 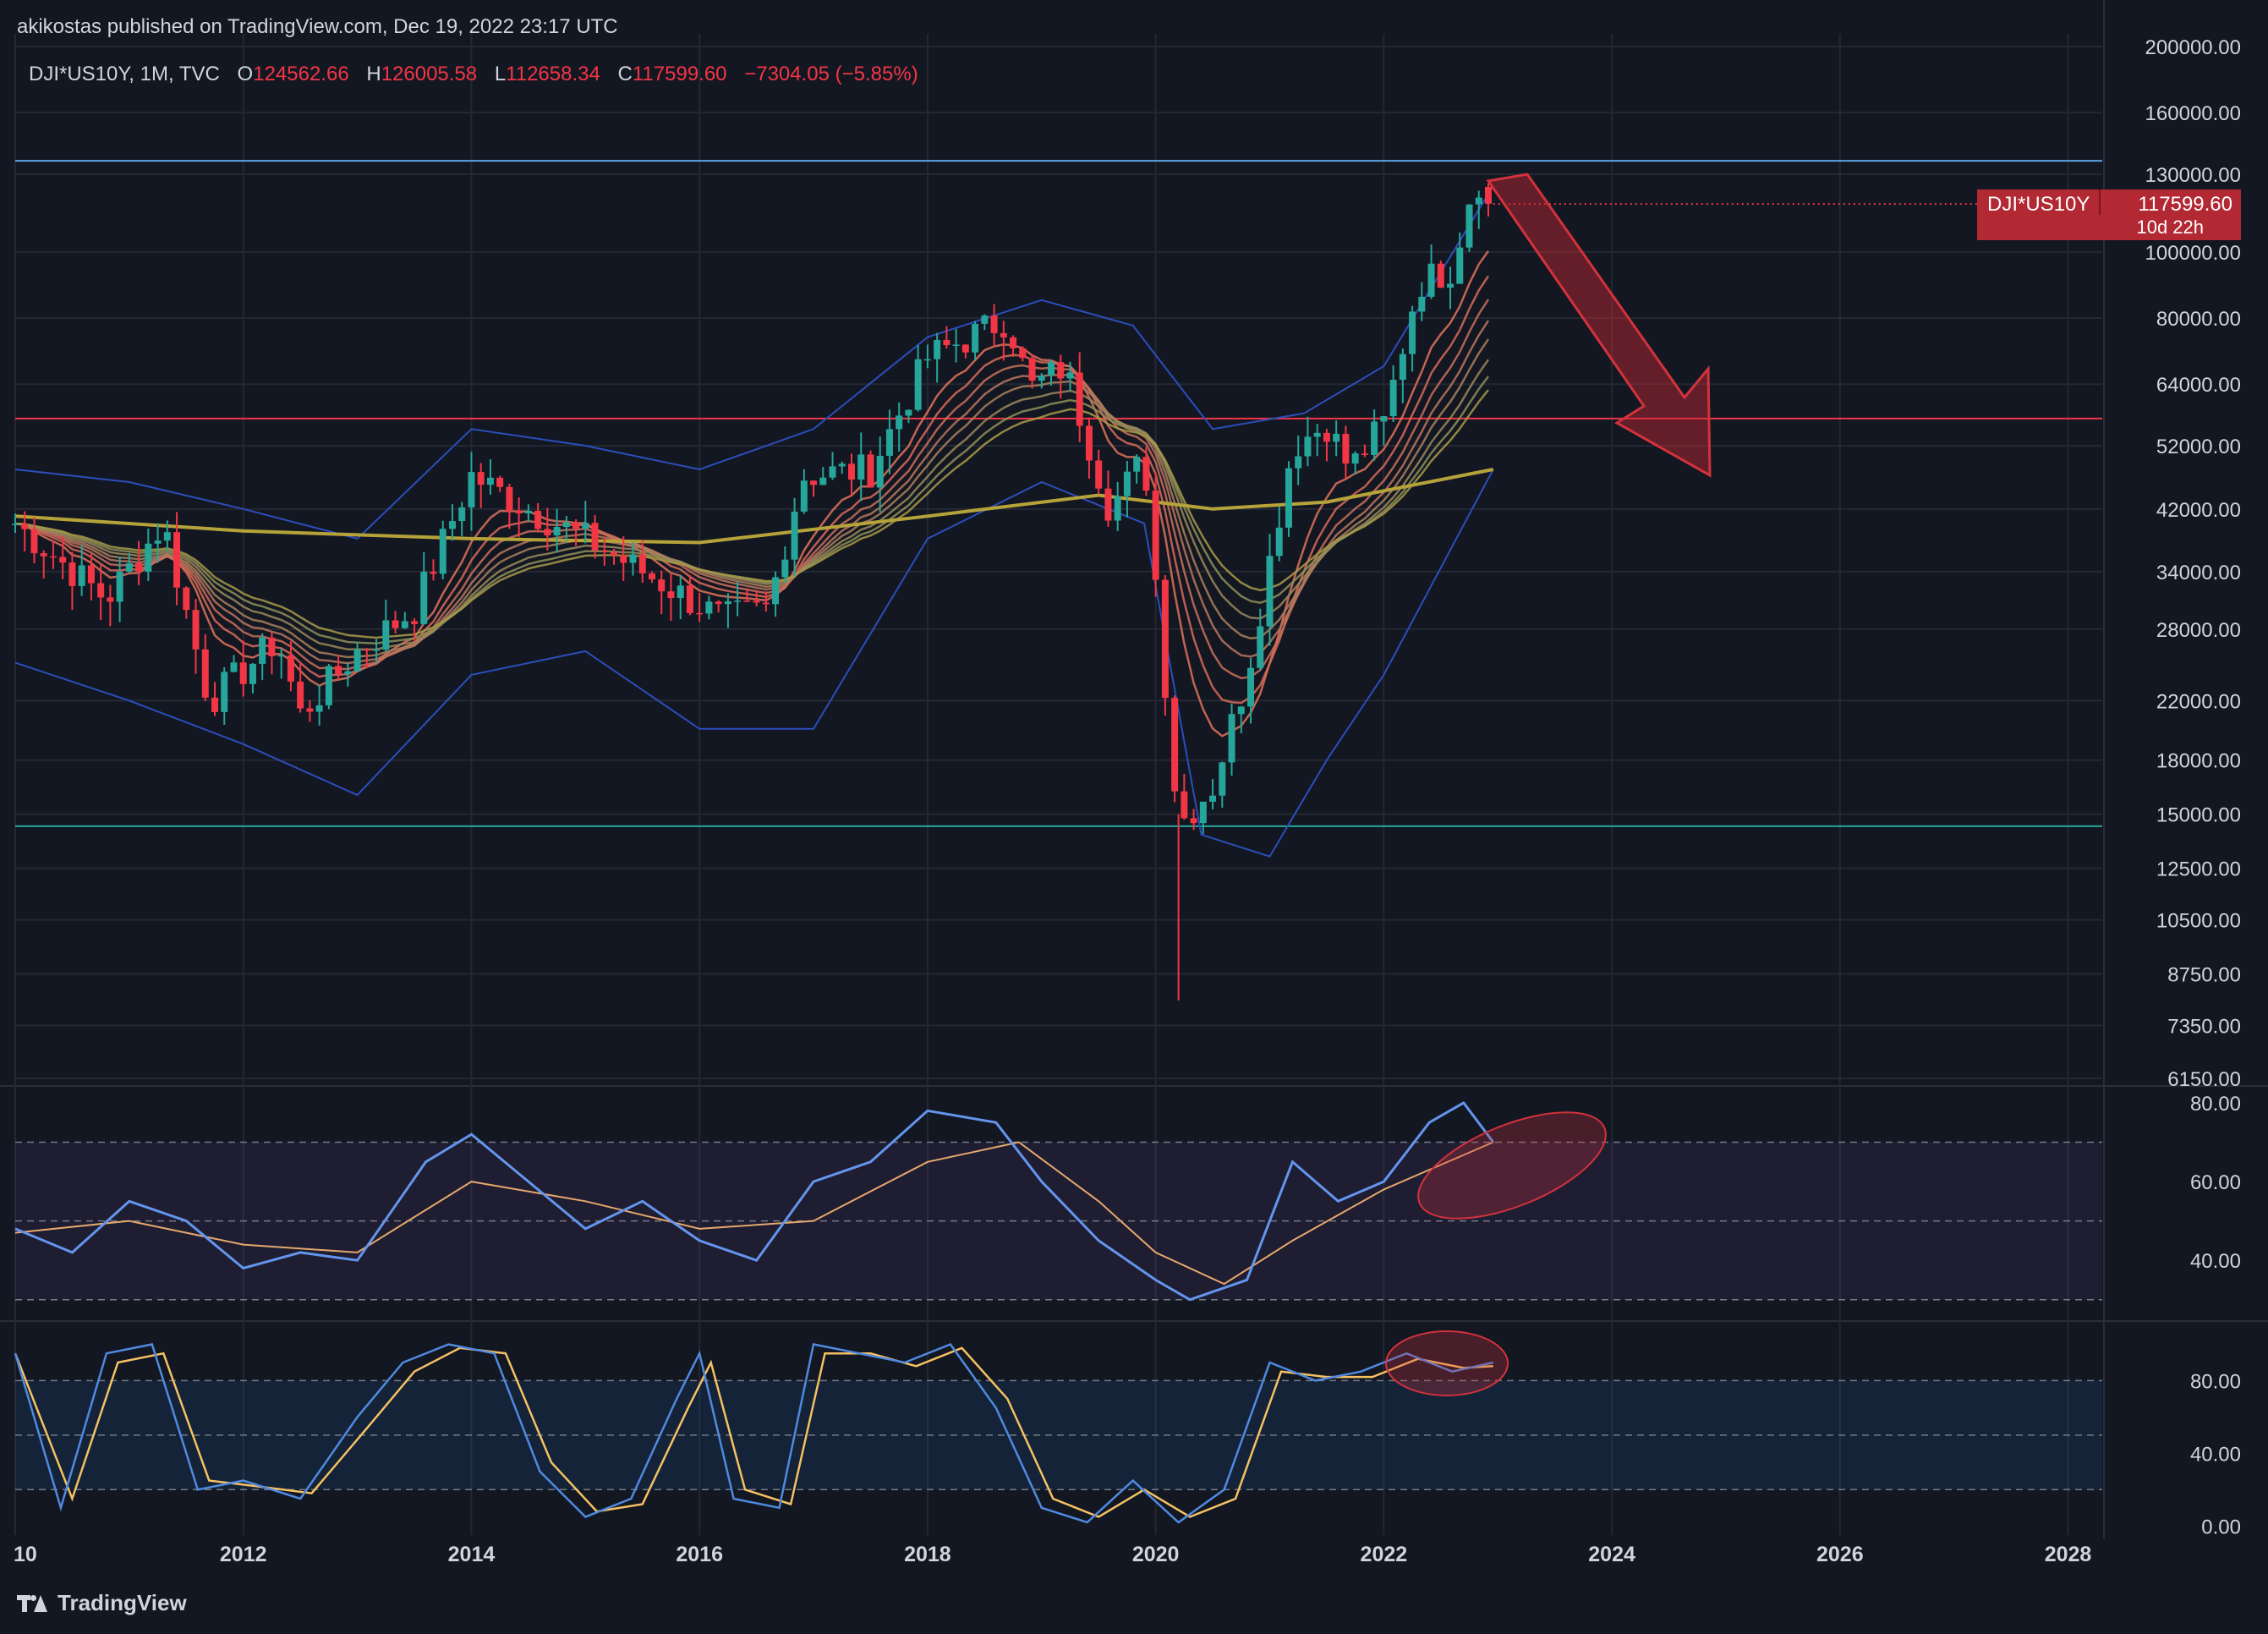 What do you see at coordinates (1058, 1201) in the screenshot?
I see `rsi-pane` at bounding box center [1058, 1201].